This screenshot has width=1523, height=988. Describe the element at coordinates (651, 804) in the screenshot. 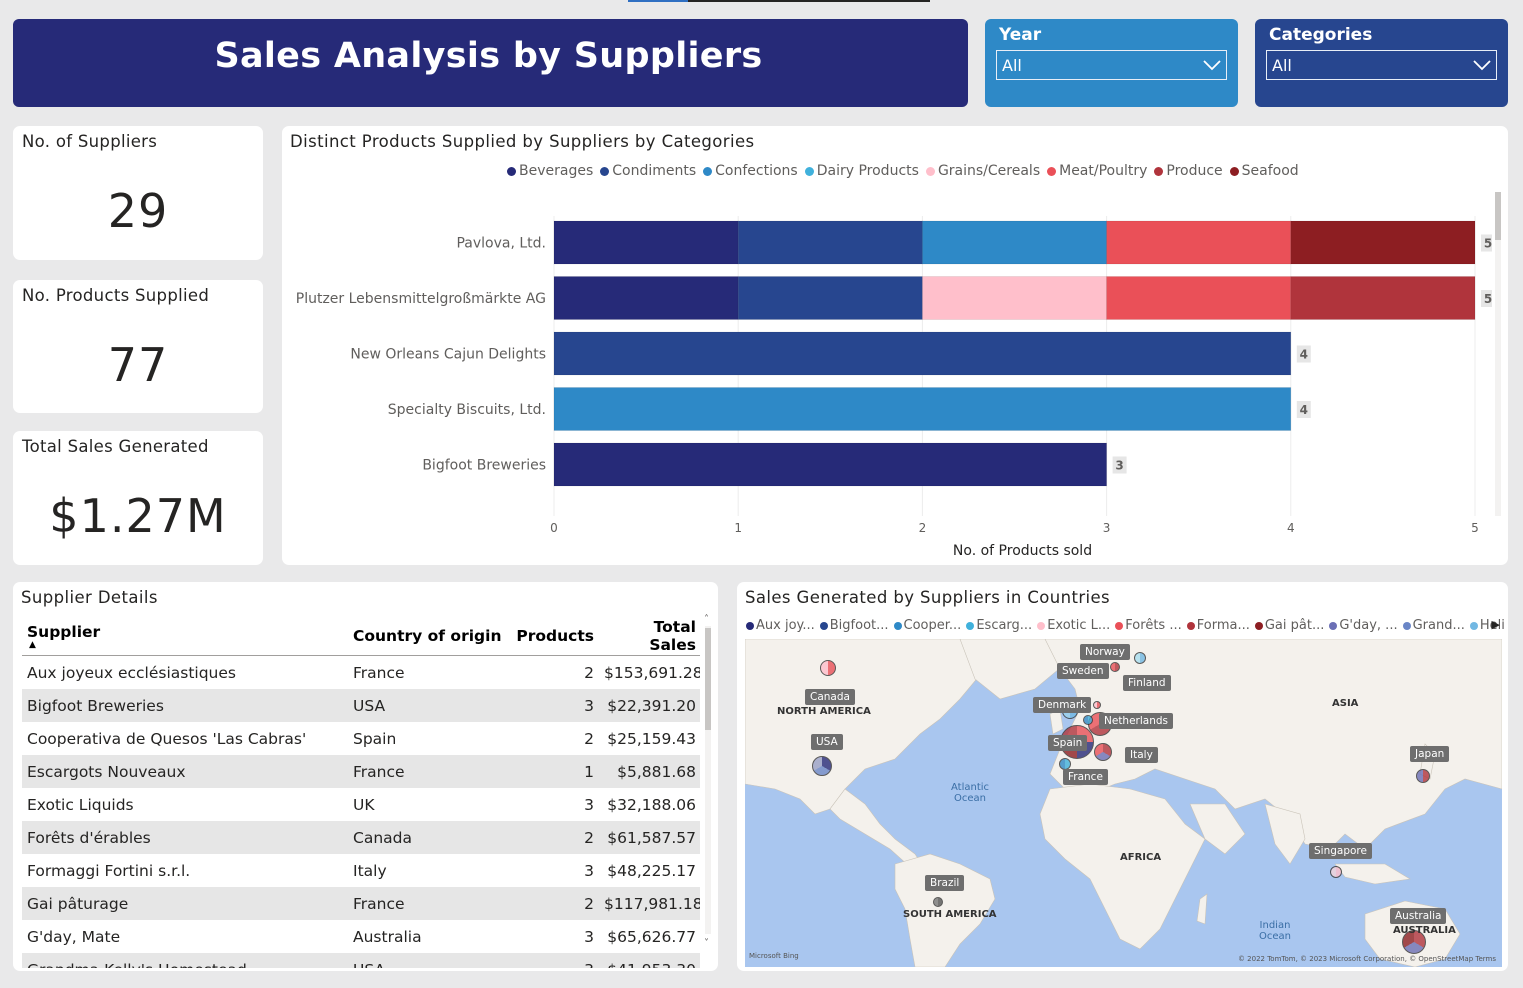

I see `cell-total-sales: $32,188.06` at that location.